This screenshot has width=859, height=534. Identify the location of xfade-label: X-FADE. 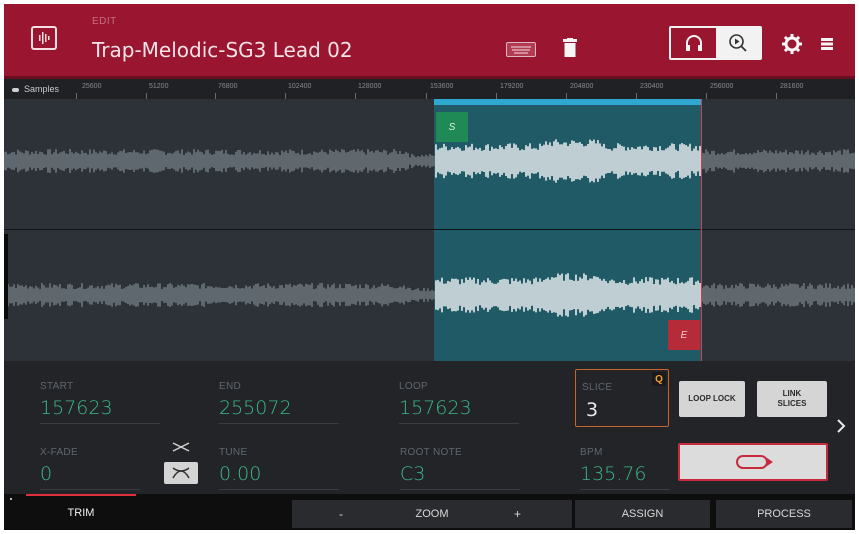
(59, 452).